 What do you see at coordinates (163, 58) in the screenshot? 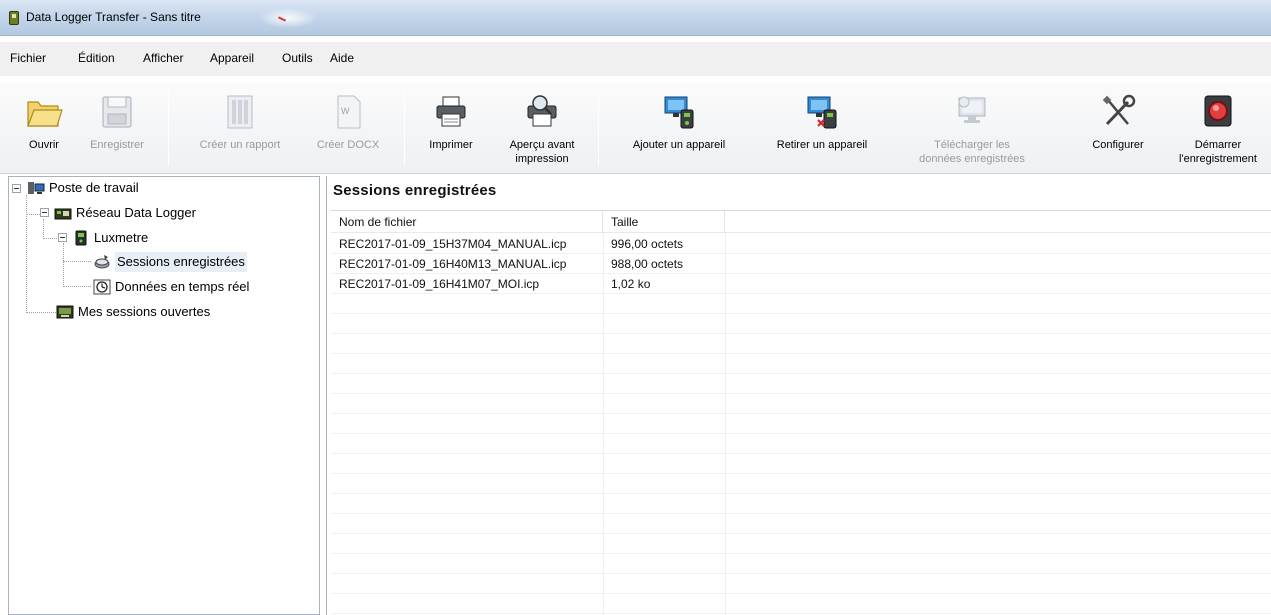
I see `menu-afficher: Afficher` at bounding box center [163, 58].